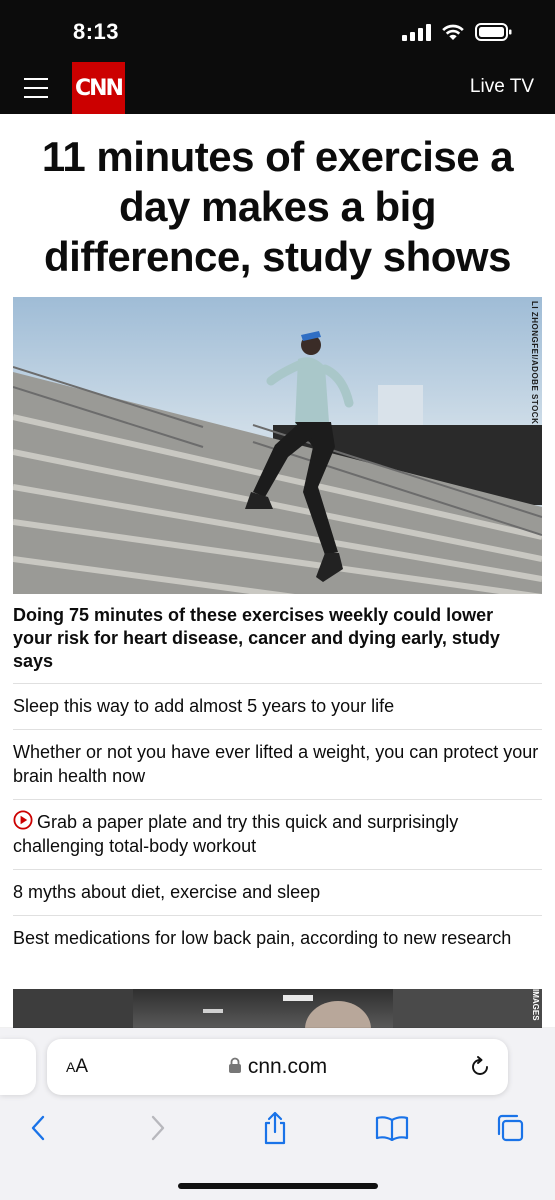 The width and height of the screenshot is (555, 1200). Describe the element at coordinates (96, 31) in the screenshot. I see `status-time: 8:13` at that location.